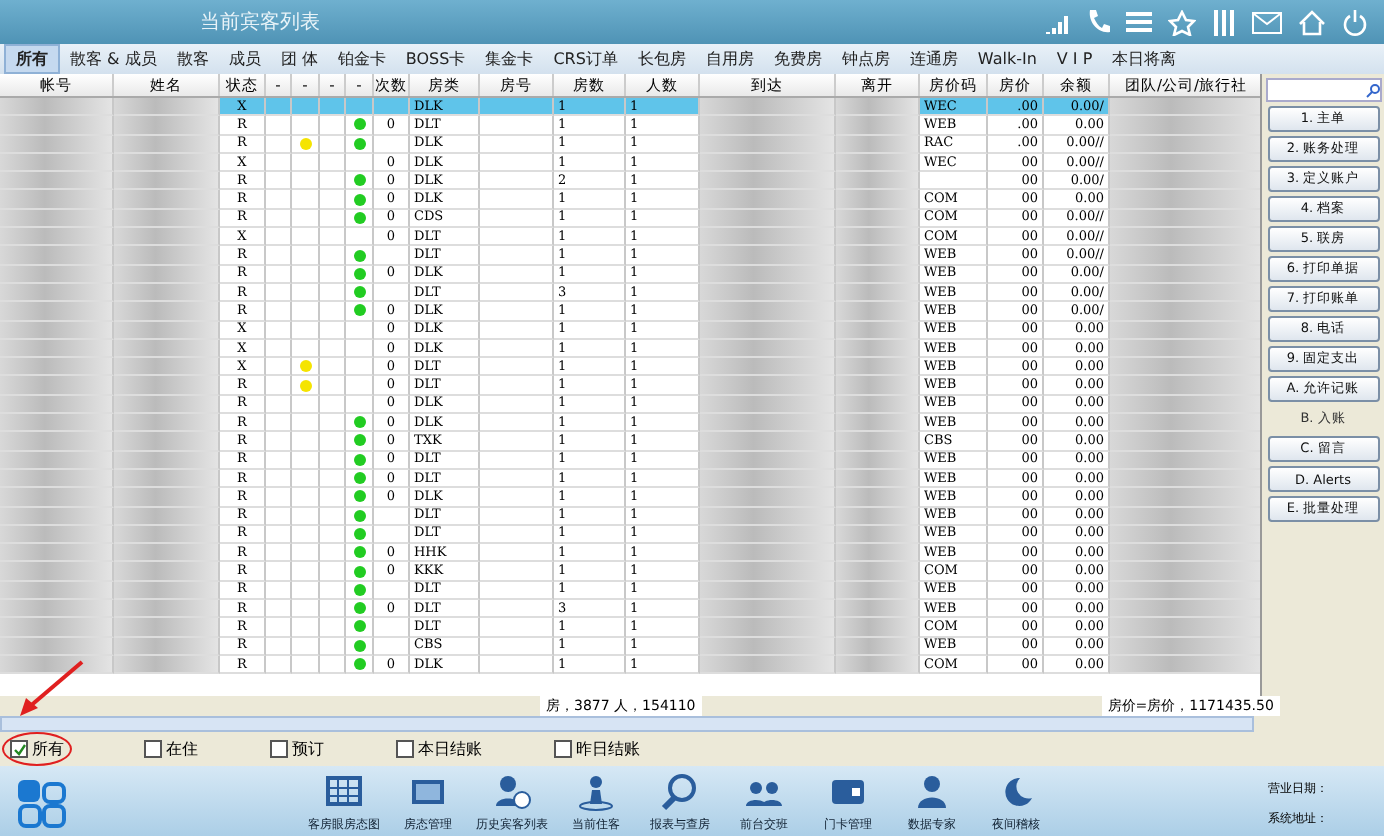 This screenshot has height=836, width=1384. What do you see at coordinates (32, 59) in the screenshot?
I see `tab: 所有` at bounding box center [32, 59].